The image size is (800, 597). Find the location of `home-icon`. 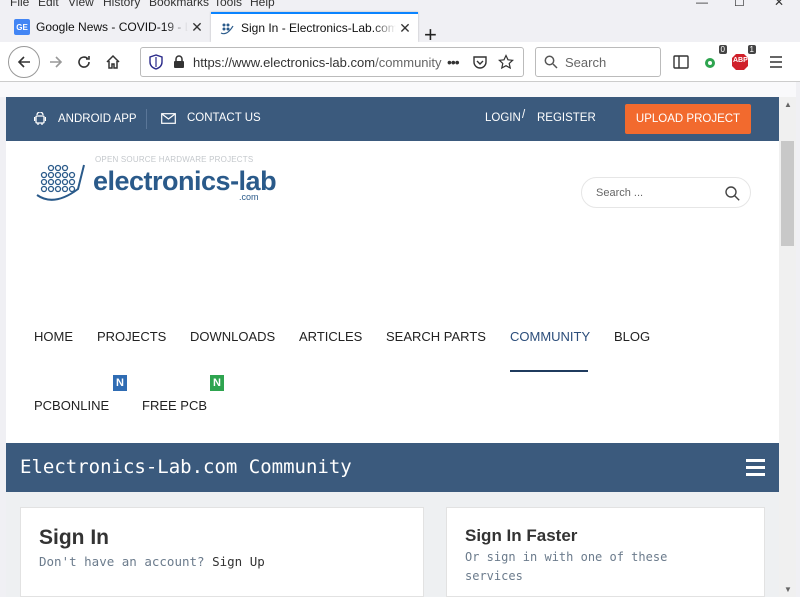

home-icon is located at coordinates (113, 61).